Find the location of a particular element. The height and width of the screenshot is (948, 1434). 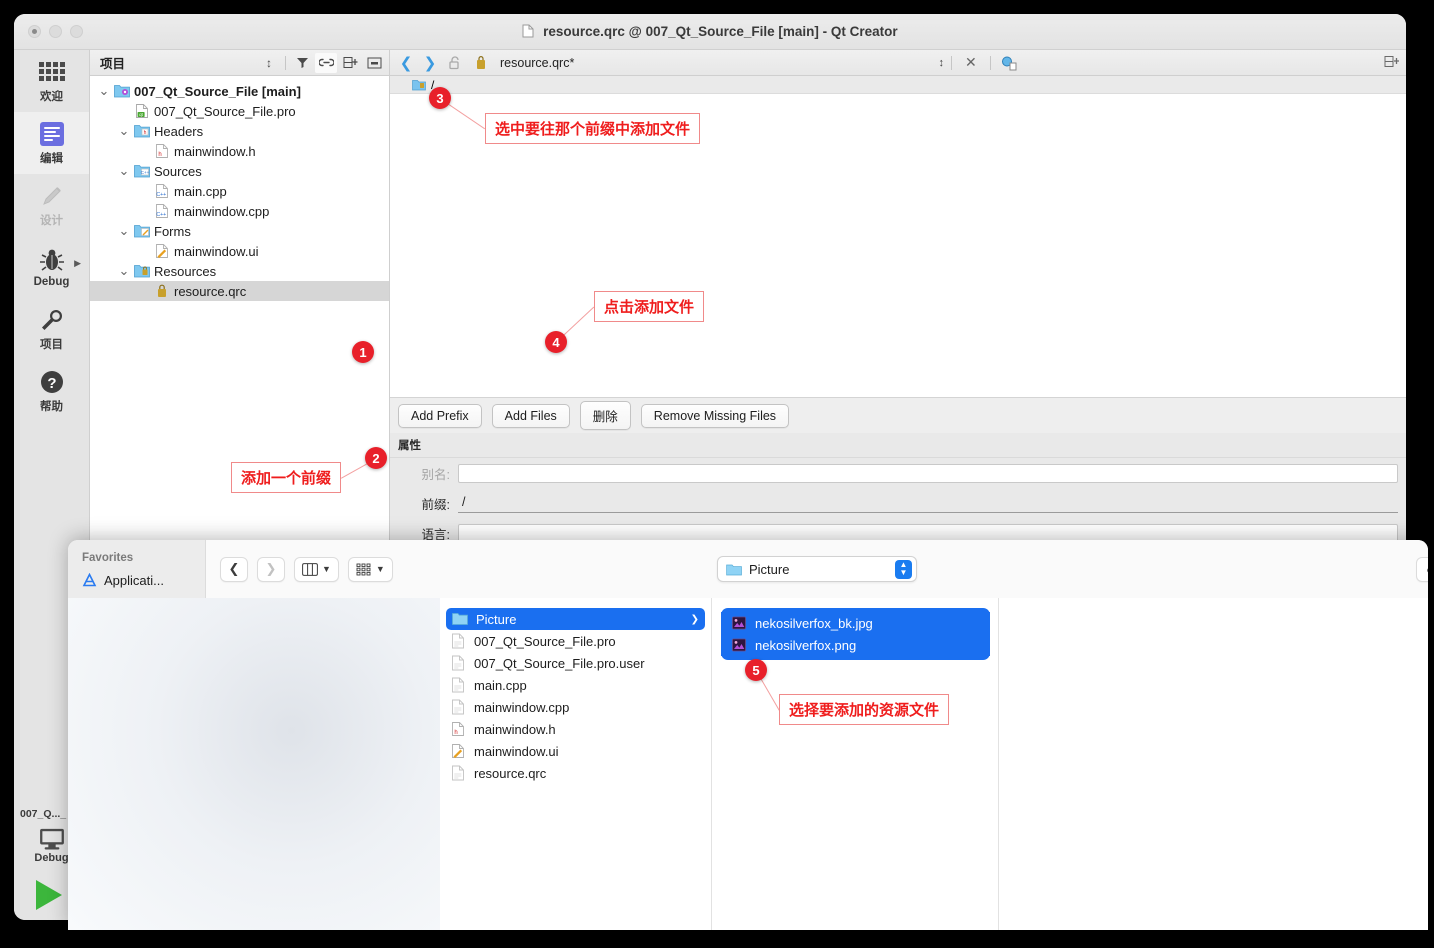

sidebar-item-help: ? 帮助 is located at coordinates (51, 391).